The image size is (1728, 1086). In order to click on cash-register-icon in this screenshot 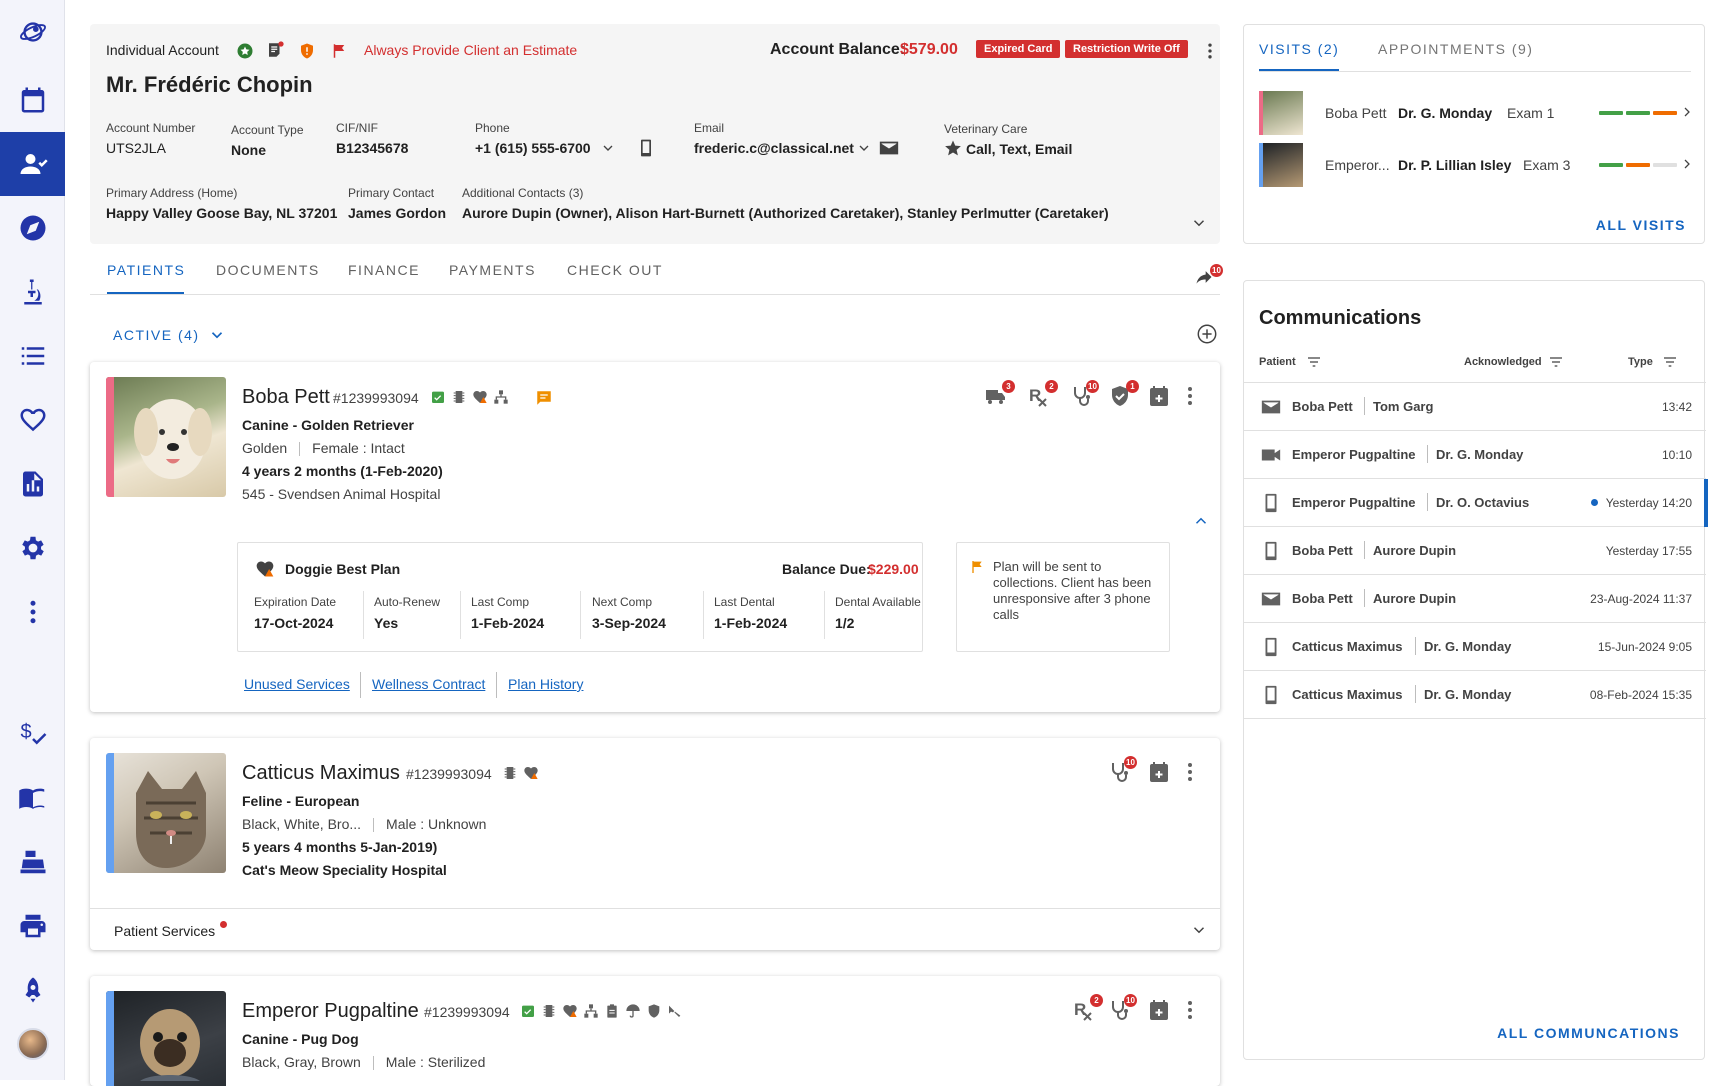, I will do `click(32, 862)`.